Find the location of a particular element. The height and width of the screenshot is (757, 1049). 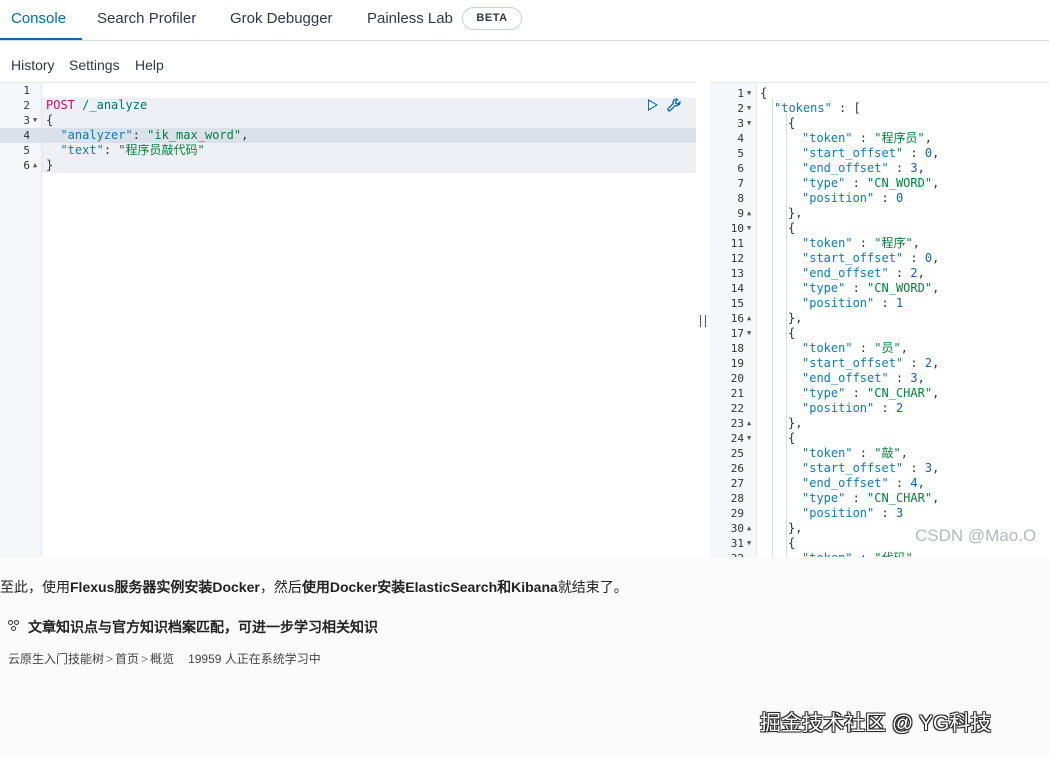

learner-count: 19959 人正在系统学习中 is located at coordinates (254, 659).